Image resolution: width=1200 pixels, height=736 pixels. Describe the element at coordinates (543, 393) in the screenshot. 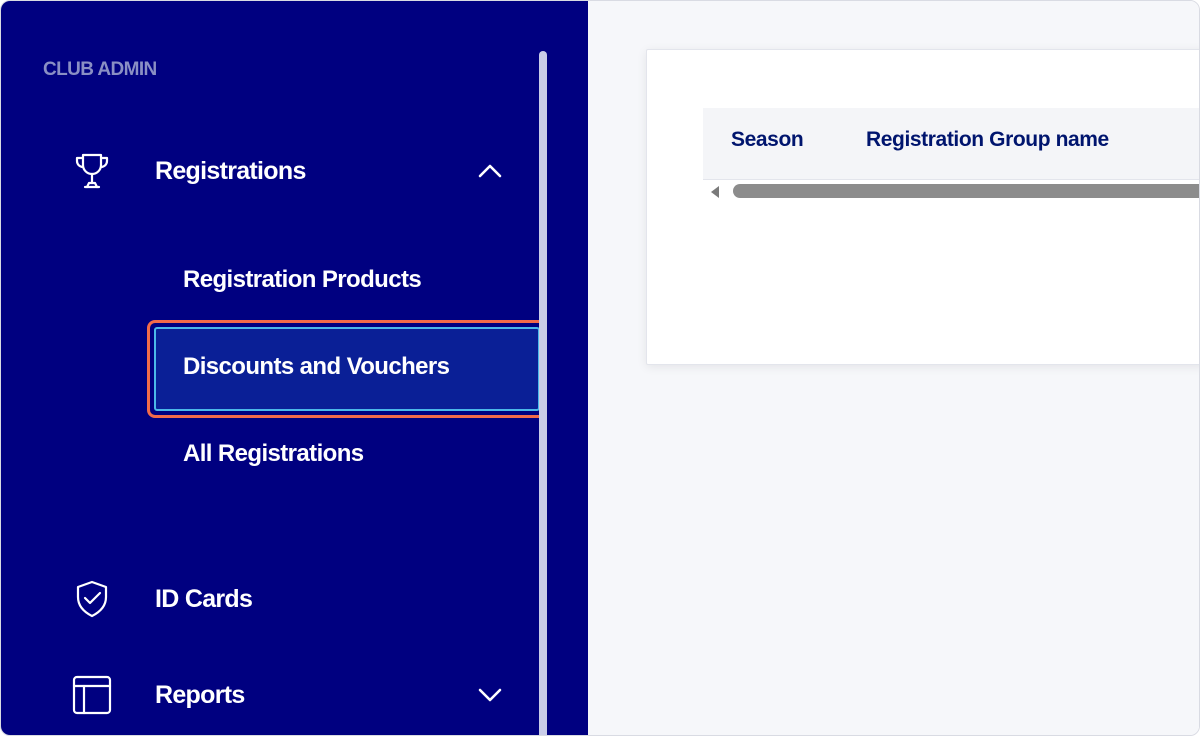

I see `sidebar-scrollbar` at that location.